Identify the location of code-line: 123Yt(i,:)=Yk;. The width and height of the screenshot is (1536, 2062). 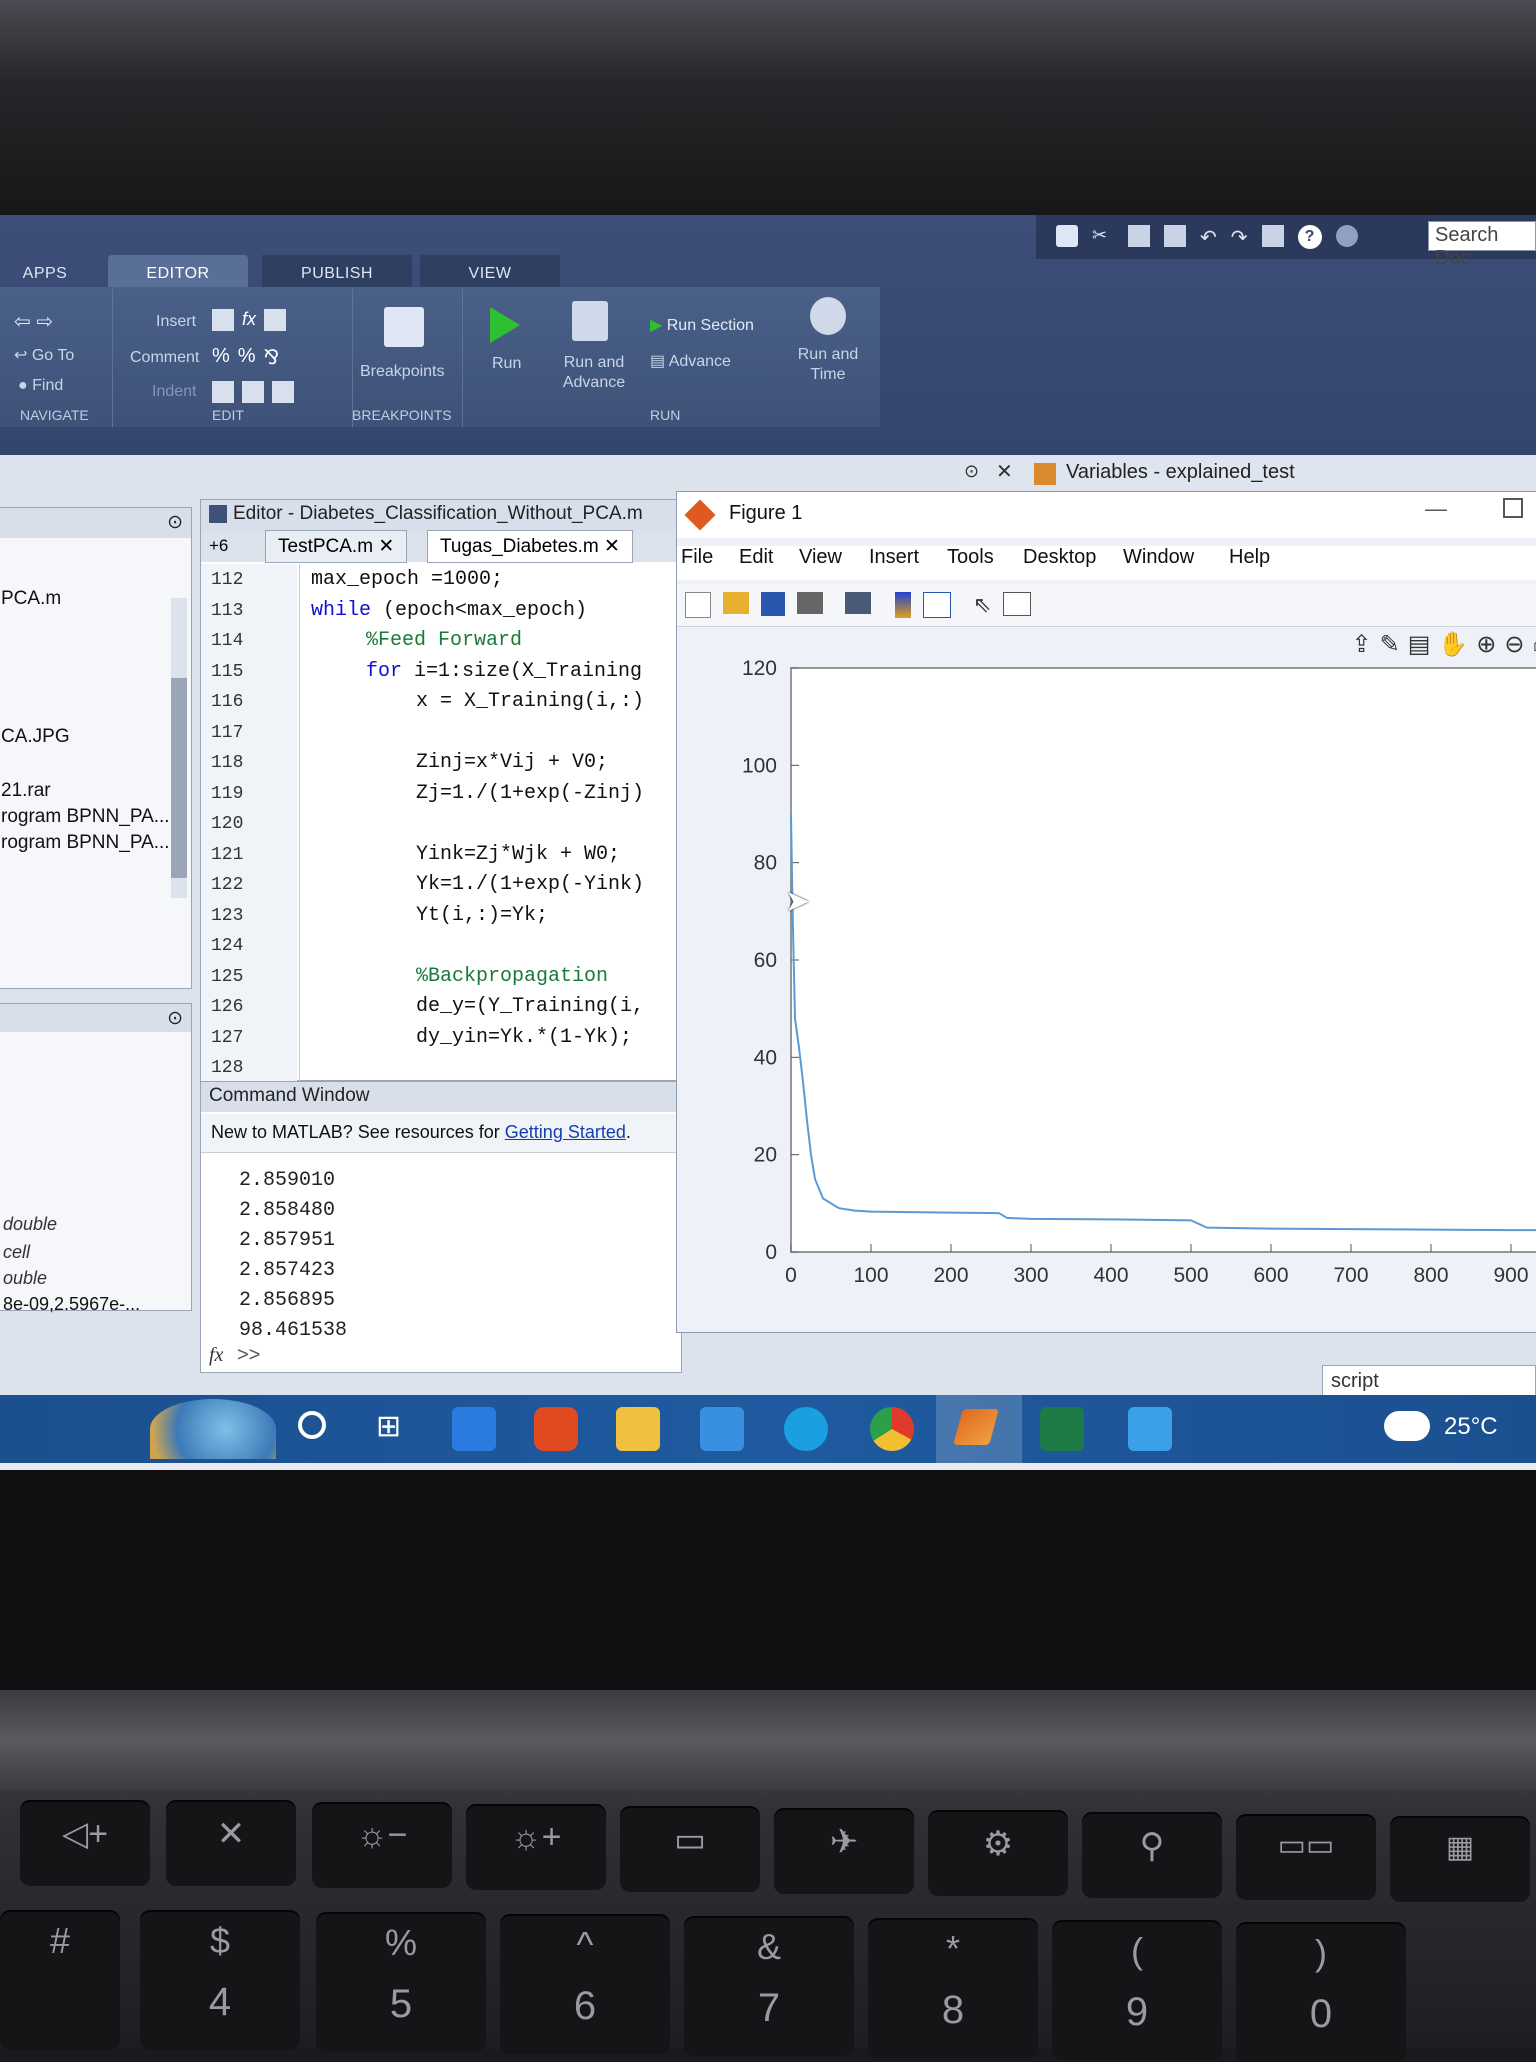
(441, 917).